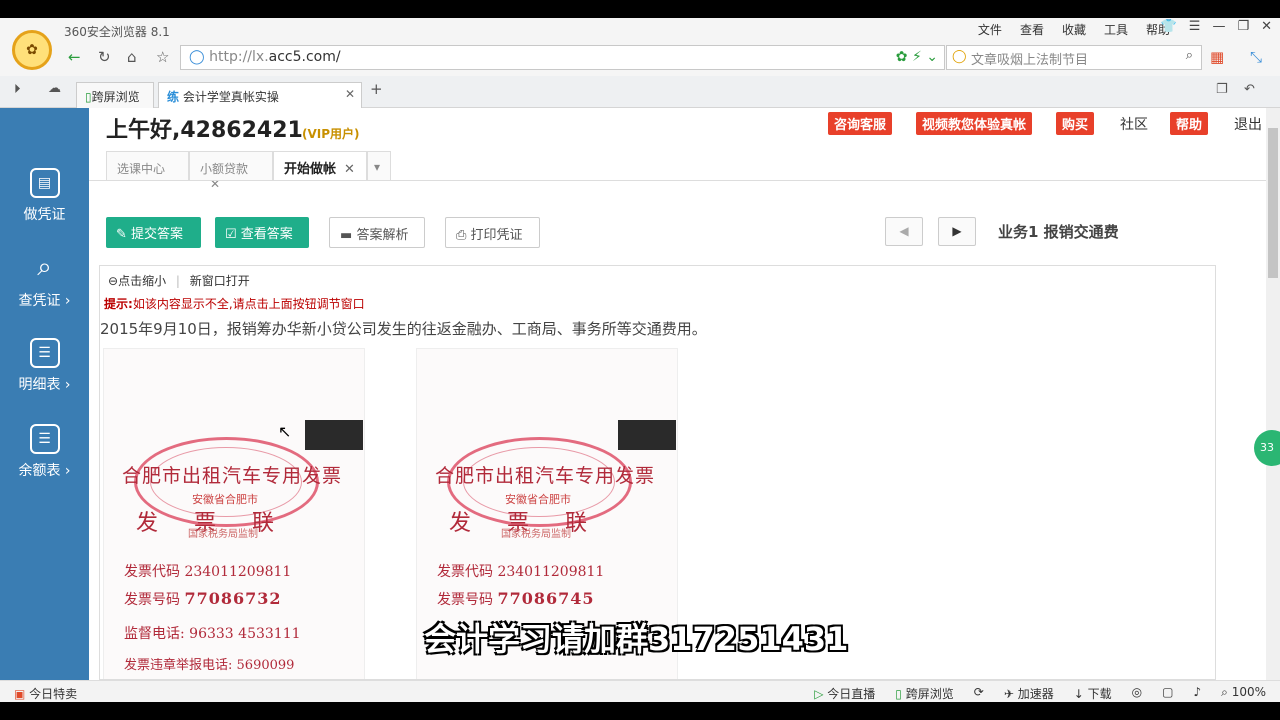 Image resolution: width=1280 pixels, height=720 pixels. I want to click on print-icon: ⎙, so click(461, 235).